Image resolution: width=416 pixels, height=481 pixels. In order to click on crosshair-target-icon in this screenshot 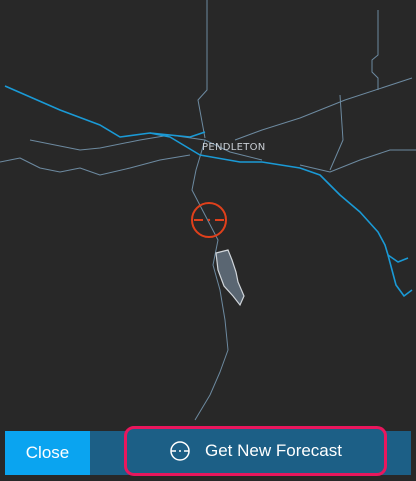, I will do `click(209, 220)`.